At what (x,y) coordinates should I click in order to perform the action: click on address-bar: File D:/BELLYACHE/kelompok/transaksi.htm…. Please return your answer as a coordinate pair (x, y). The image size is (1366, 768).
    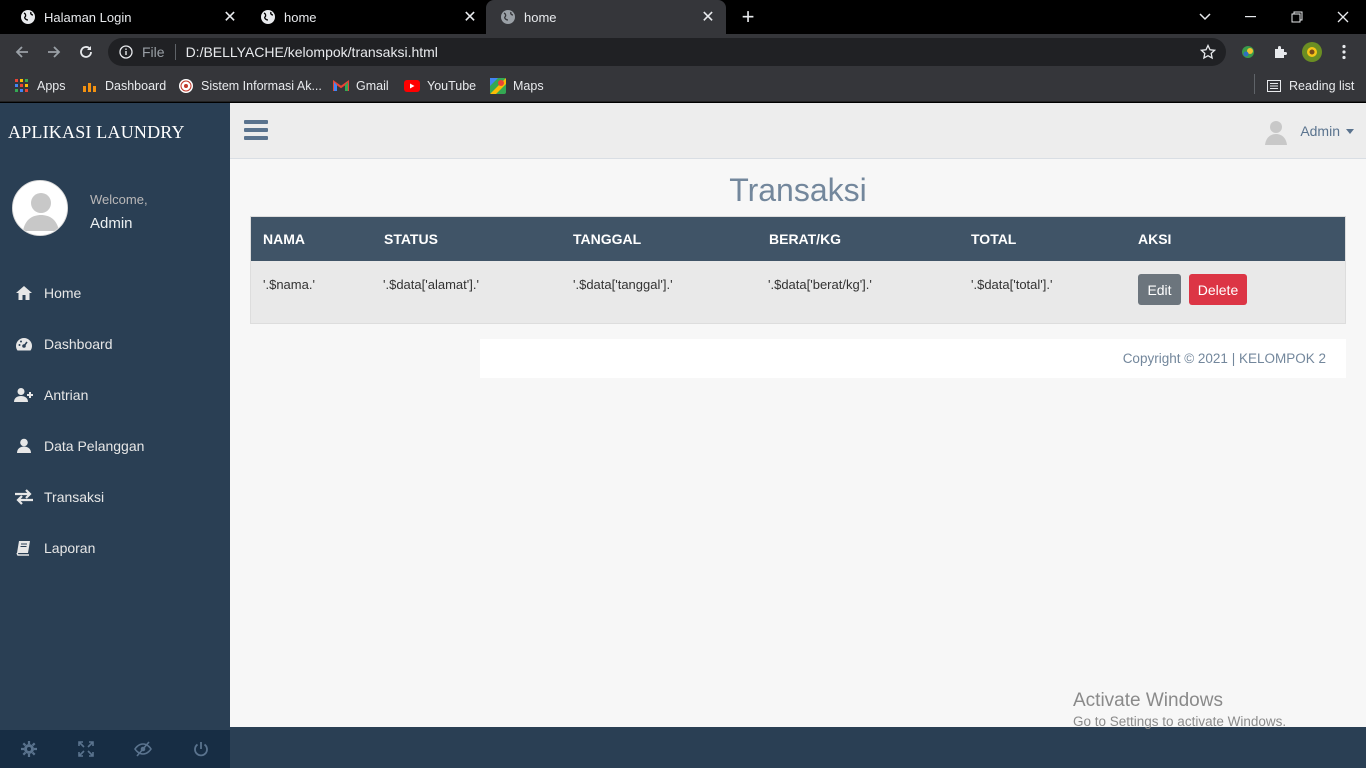
    Looking at the image, I should click on (667, 52).